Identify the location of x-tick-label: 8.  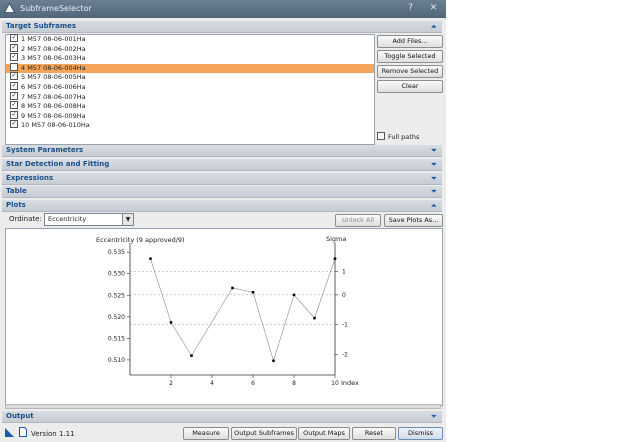
(294, 383).